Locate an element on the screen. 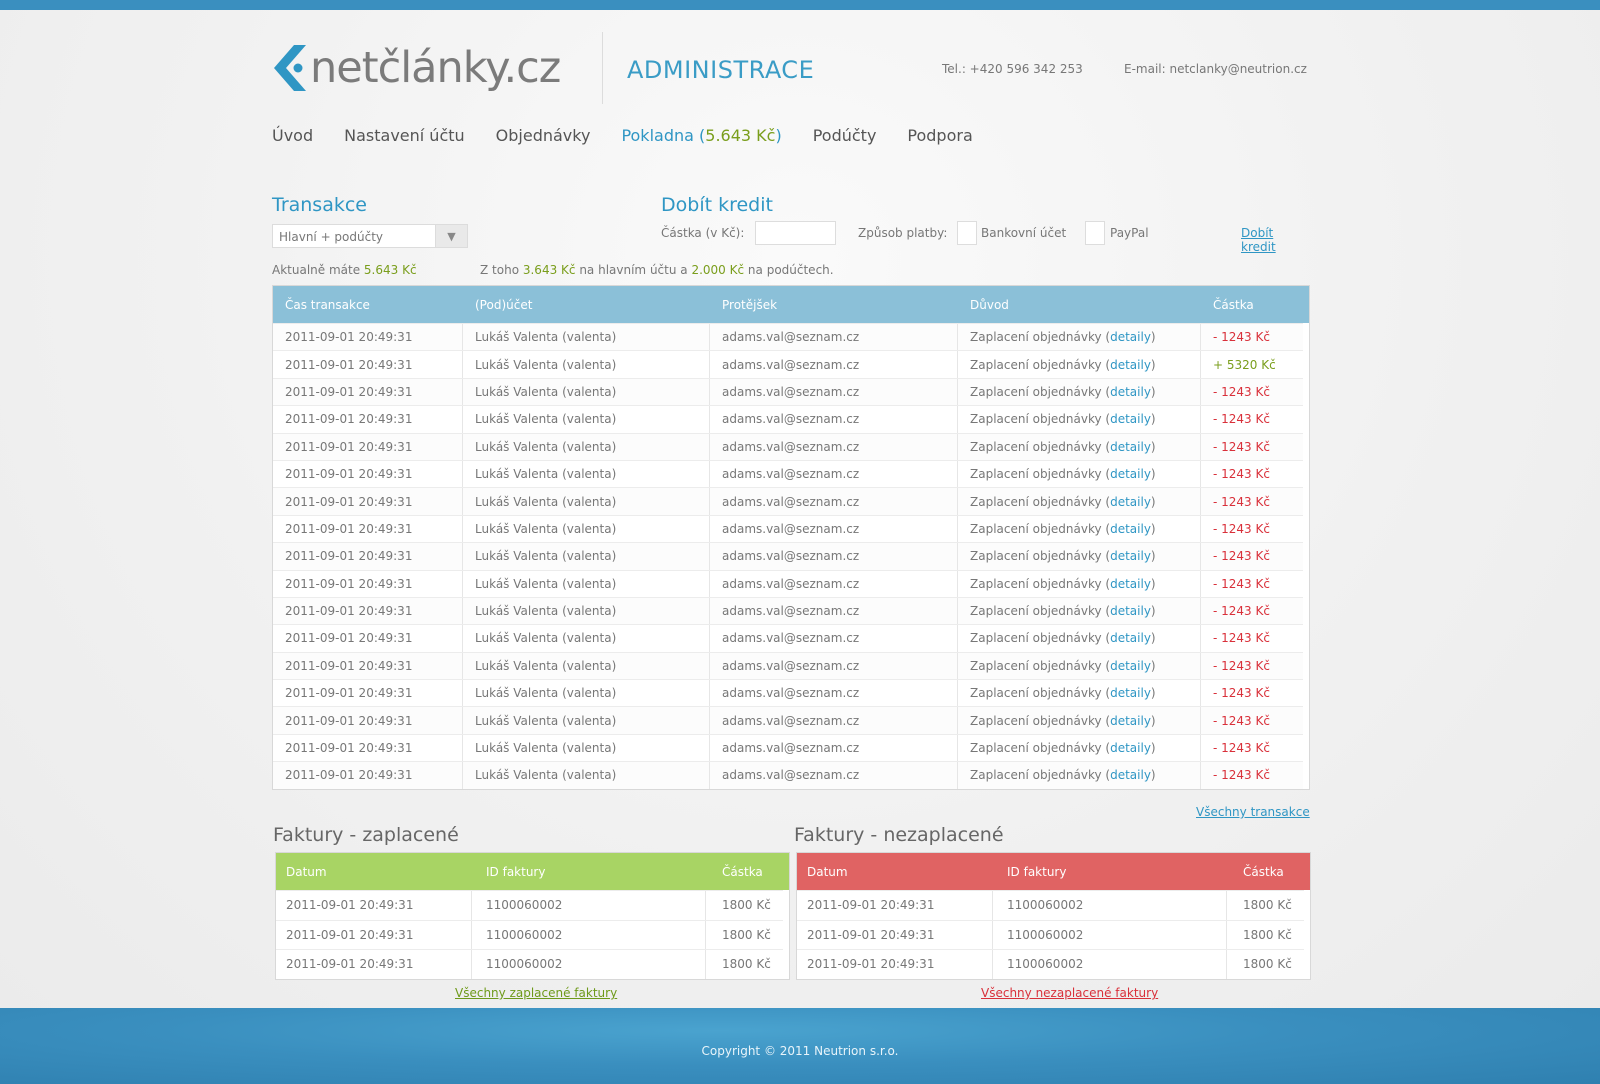 This screenshot has height=1084, width=1600. nav-item-uvod: Úvod is located at coordinates (292, 135).